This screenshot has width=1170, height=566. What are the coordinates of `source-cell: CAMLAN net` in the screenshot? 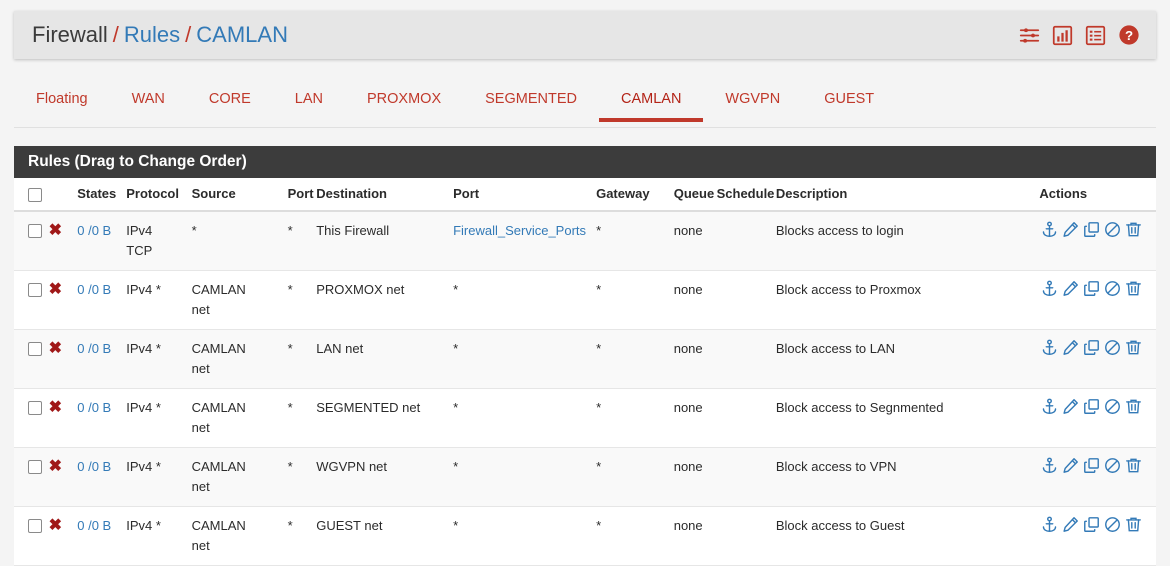 It's located at (235, 477).